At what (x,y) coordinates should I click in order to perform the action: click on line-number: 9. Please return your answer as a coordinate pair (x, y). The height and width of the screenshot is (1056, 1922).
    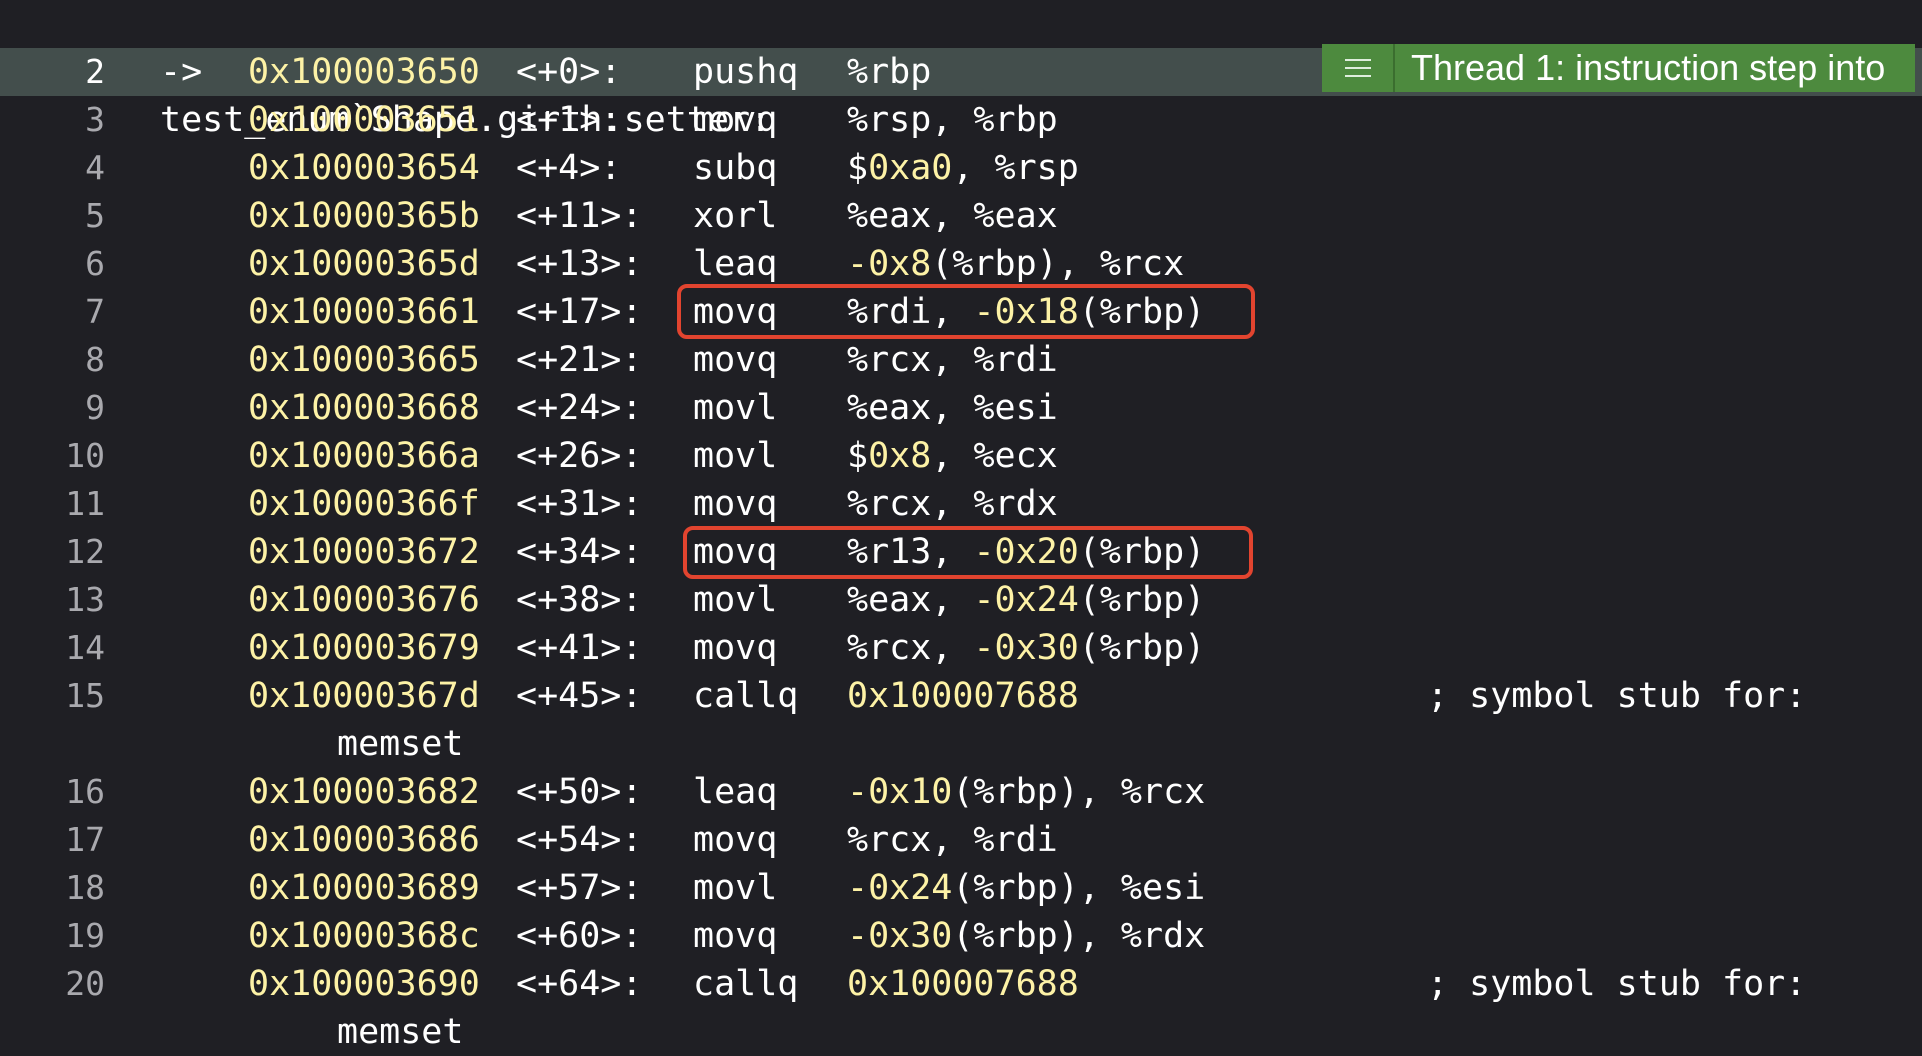
    Looking at the image, I should click on (52, 408).